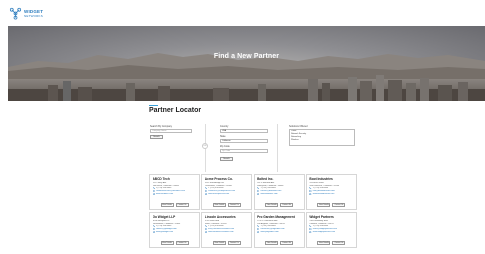 The height and width of the screenshot is (254, 485). I want to click on partner-website-row: www.widgetpartners.com, so click(331, 232).